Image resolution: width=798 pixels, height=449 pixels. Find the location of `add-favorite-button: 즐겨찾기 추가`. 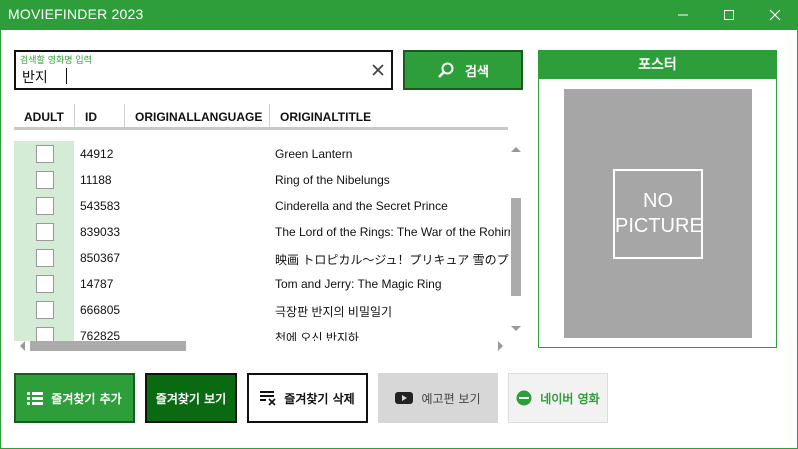

add-favorite-button: 즐겨찾기 추가 is located at coordinates (74, 398).